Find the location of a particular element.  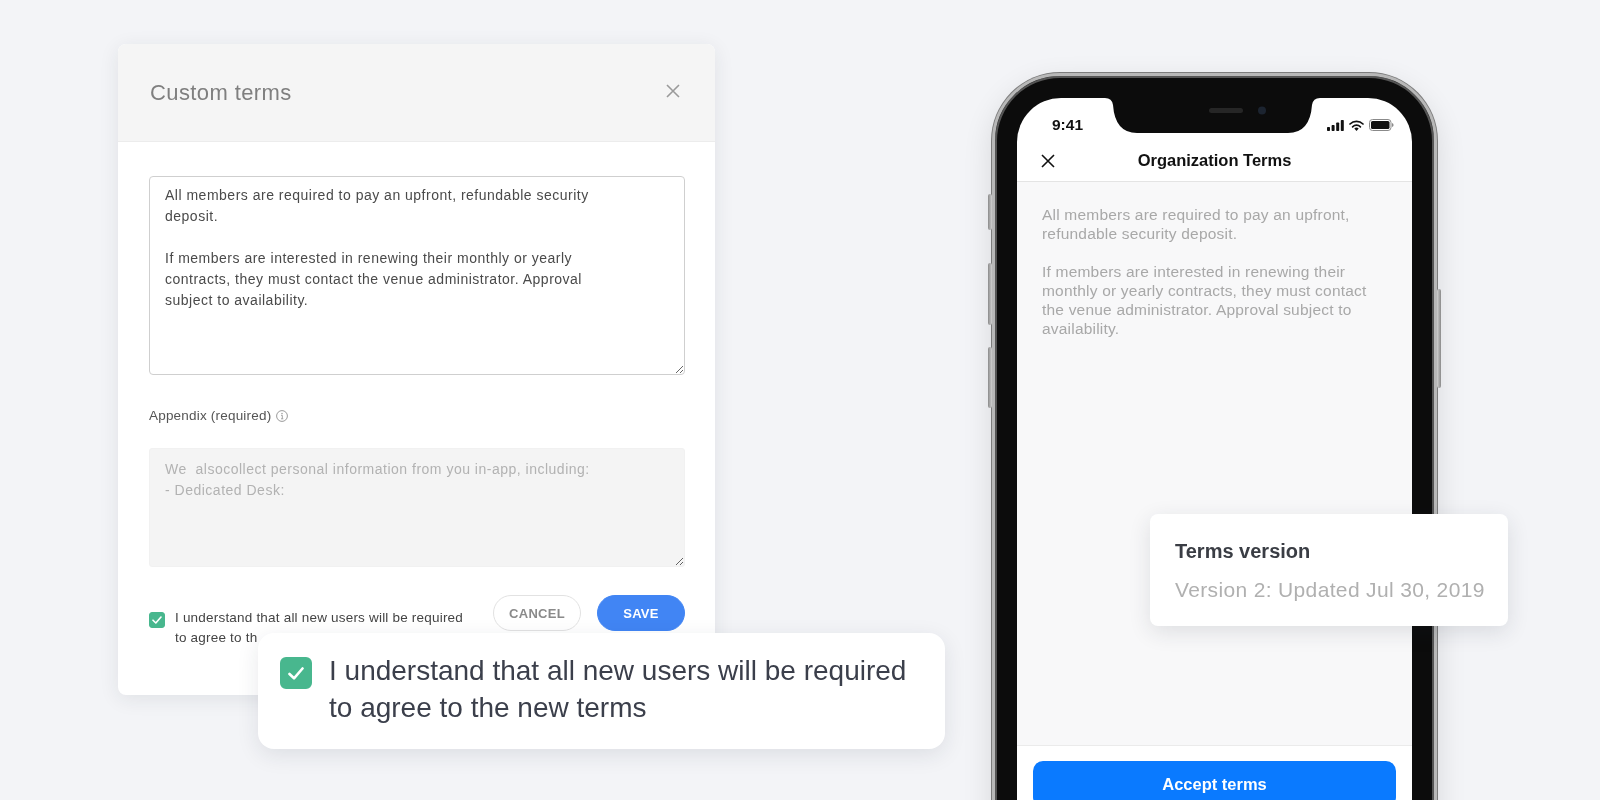

wifi-icon is located at coordinates (1356, 125).